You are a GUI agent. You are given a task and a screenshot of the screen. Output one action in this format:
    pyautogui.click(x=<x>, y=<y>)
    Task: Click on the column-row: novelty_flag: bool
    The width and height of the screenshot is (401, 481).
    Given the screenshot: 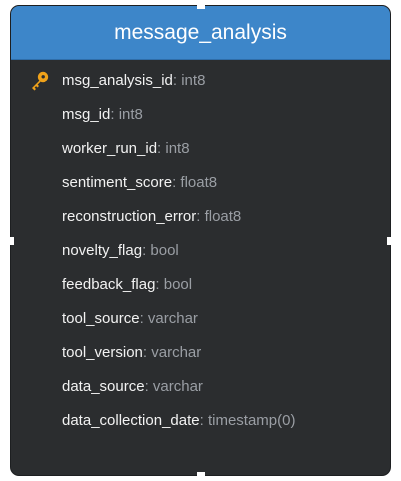 What is the action you would take?
    pyautogui.click(x=200, y=250)
    